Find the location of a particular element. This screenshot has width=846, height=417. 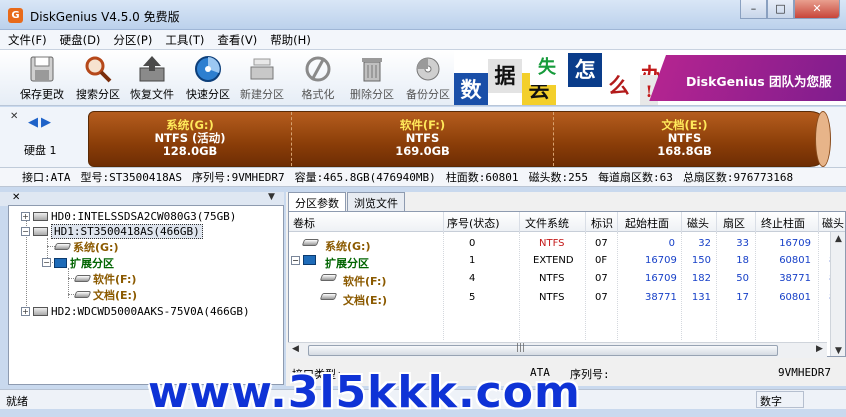

tree-close-icon: ✕ is located at coordinates (16, 197).